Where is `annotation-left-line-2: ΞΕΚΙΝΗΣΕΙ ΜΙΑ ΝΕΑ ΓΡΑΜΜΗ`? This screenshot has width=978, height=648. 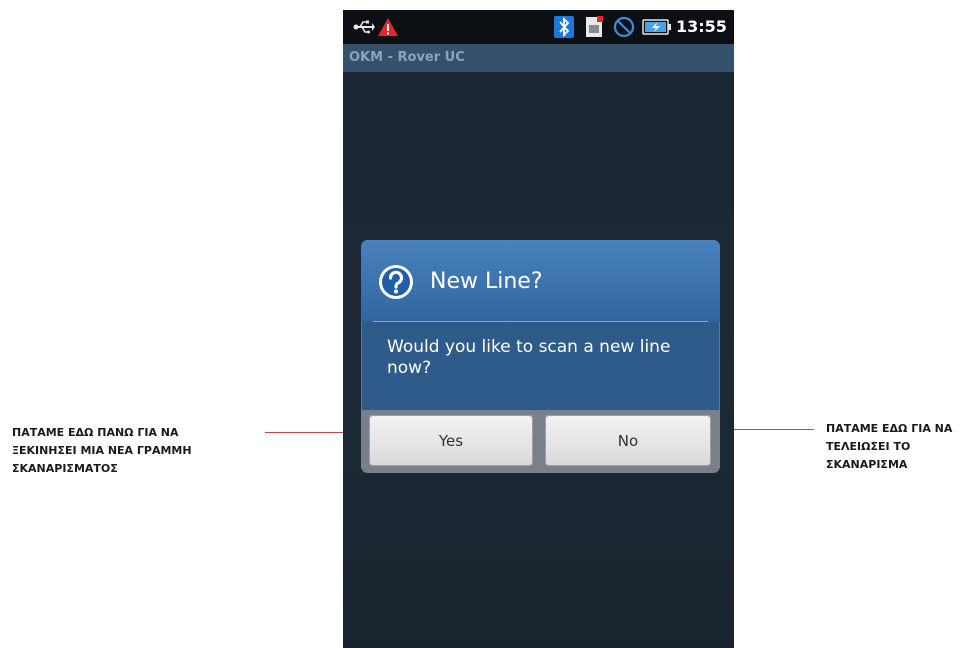 annotation-left-line-2: ΞΕΚΙΝΗΣΕΙ ΜΙΑ ΝΕΑ ΓΡΑΜΜΗ is located at coordinates (102, 450).